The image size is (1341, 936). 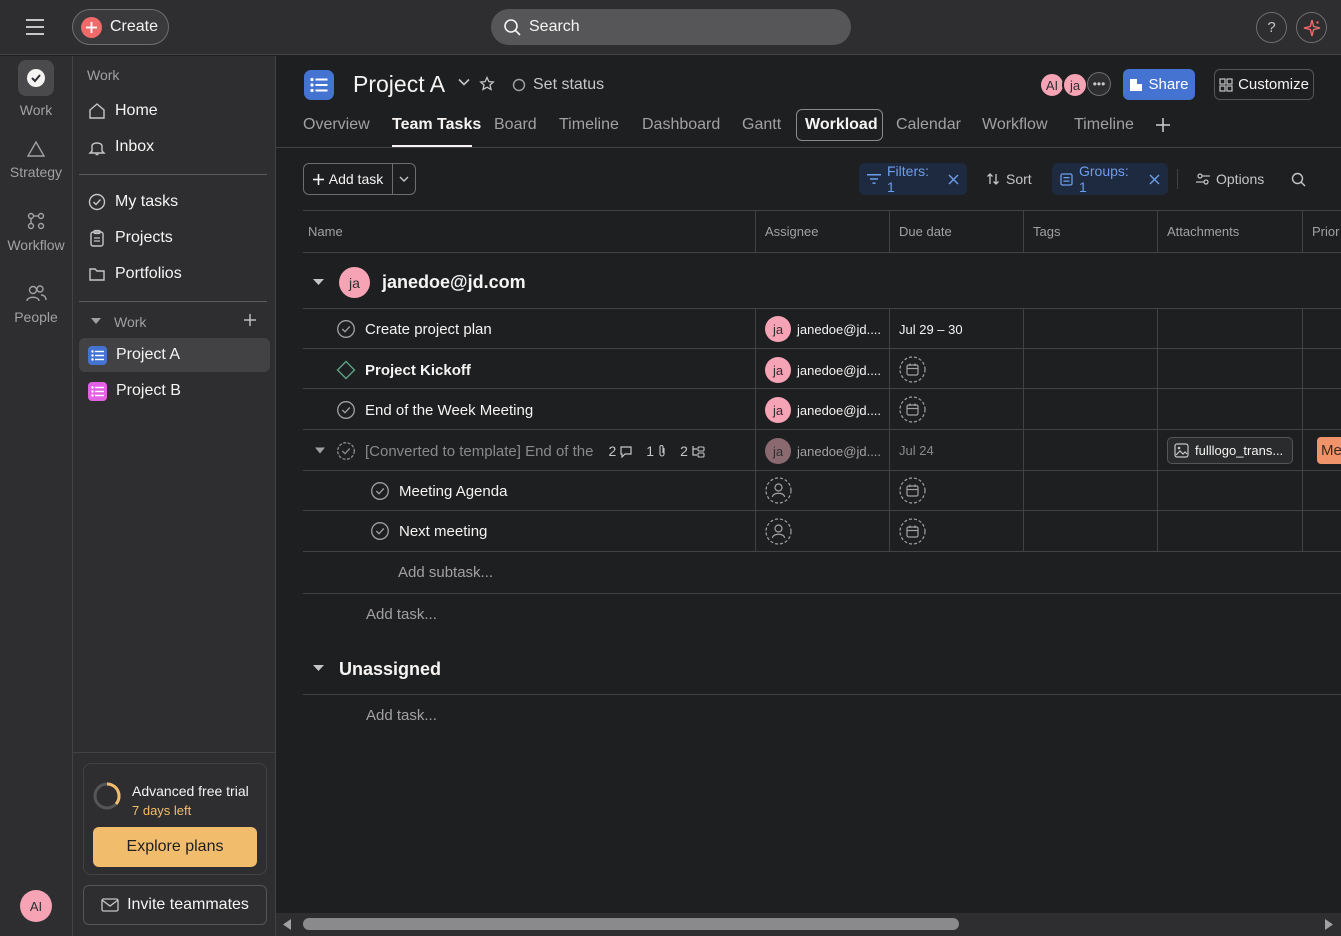 What do you see at coordinates (558, 85) in the screenshot?
I see `set-status-button: Set status` at bounding box center [558, 85].